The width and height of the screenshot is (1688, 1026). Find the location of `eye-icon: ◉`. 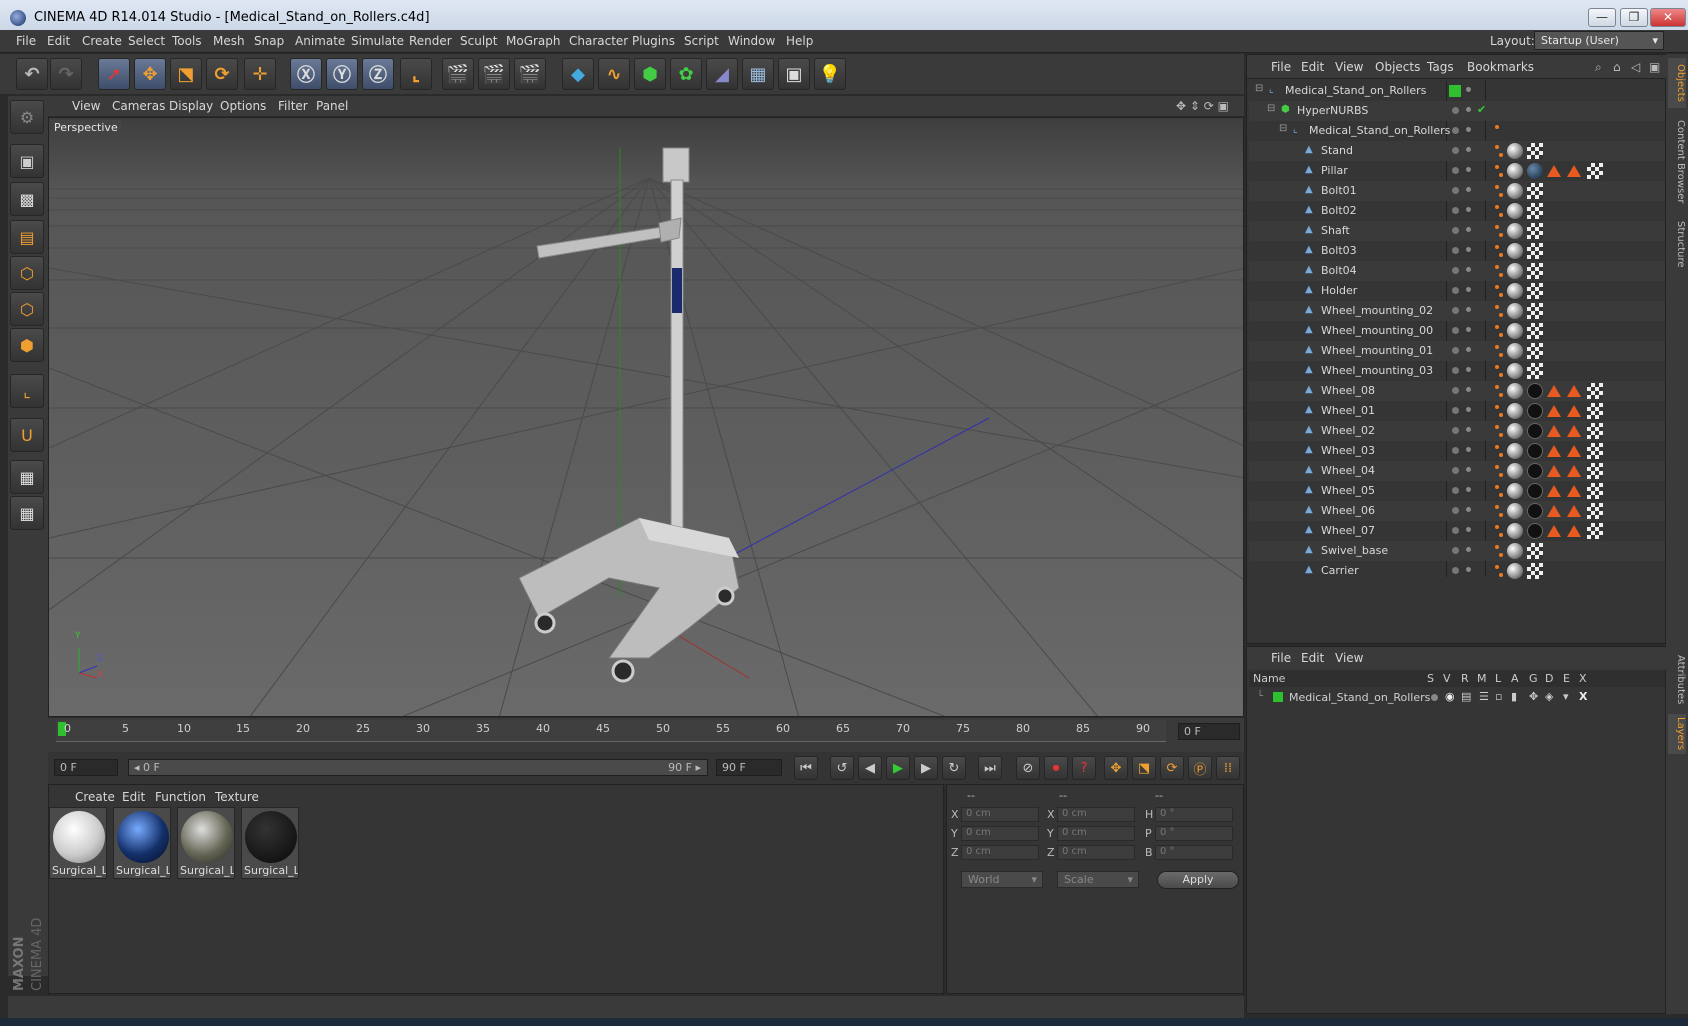

eye-icon: ◉ is located at coordinates (1450, 696).